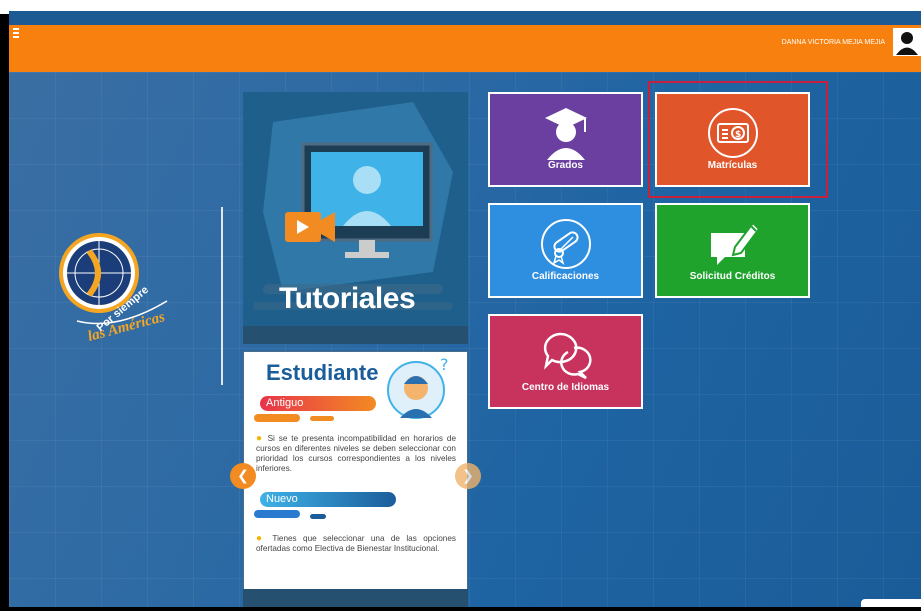 The height and width of the screenshot is (611, 921). I want to click on student-card-footer-bar, so click(355, 598).